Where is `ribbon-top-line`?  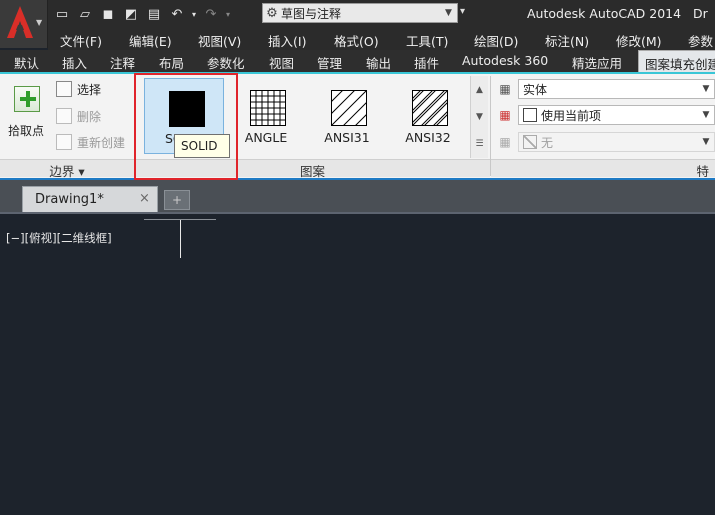 ribbon-top-line is located at coordinates (357, 73).